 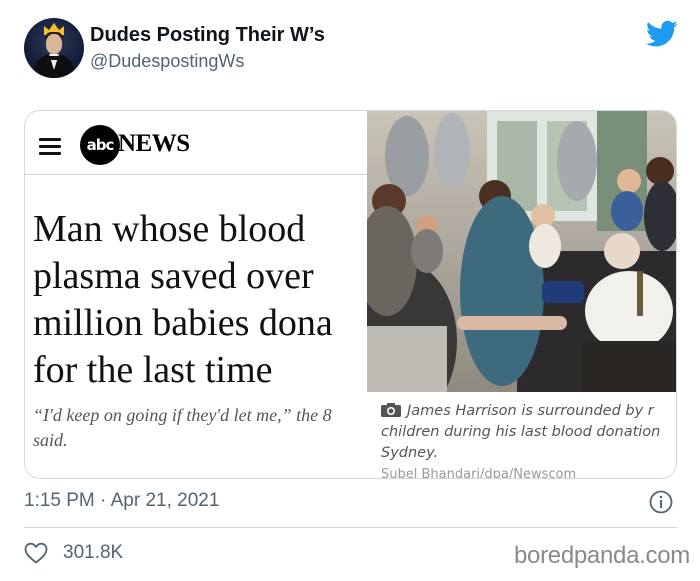 What do you see at coordinates (93, 552) in the screenshot?
I see `like-count: 301.8K` at bounding box center [93, 552].